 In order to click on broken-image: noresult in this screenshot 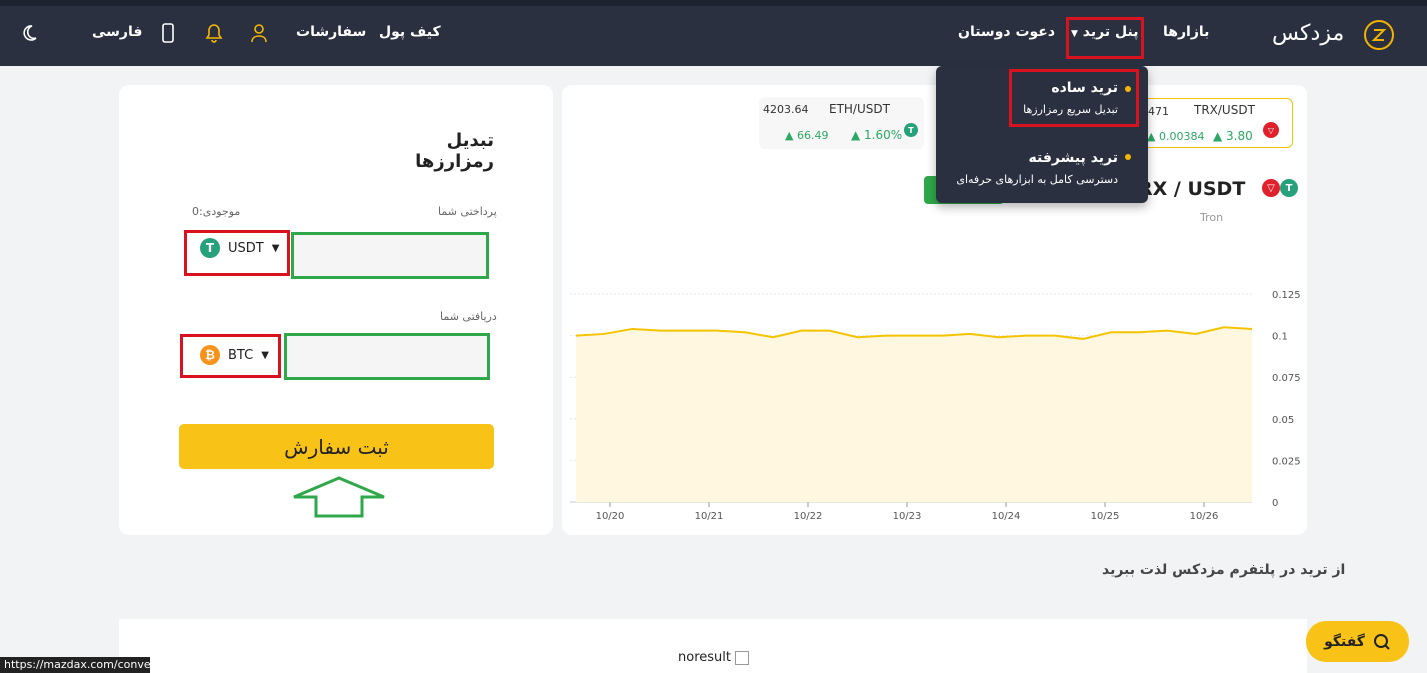, I will do `click(714, 657)`.